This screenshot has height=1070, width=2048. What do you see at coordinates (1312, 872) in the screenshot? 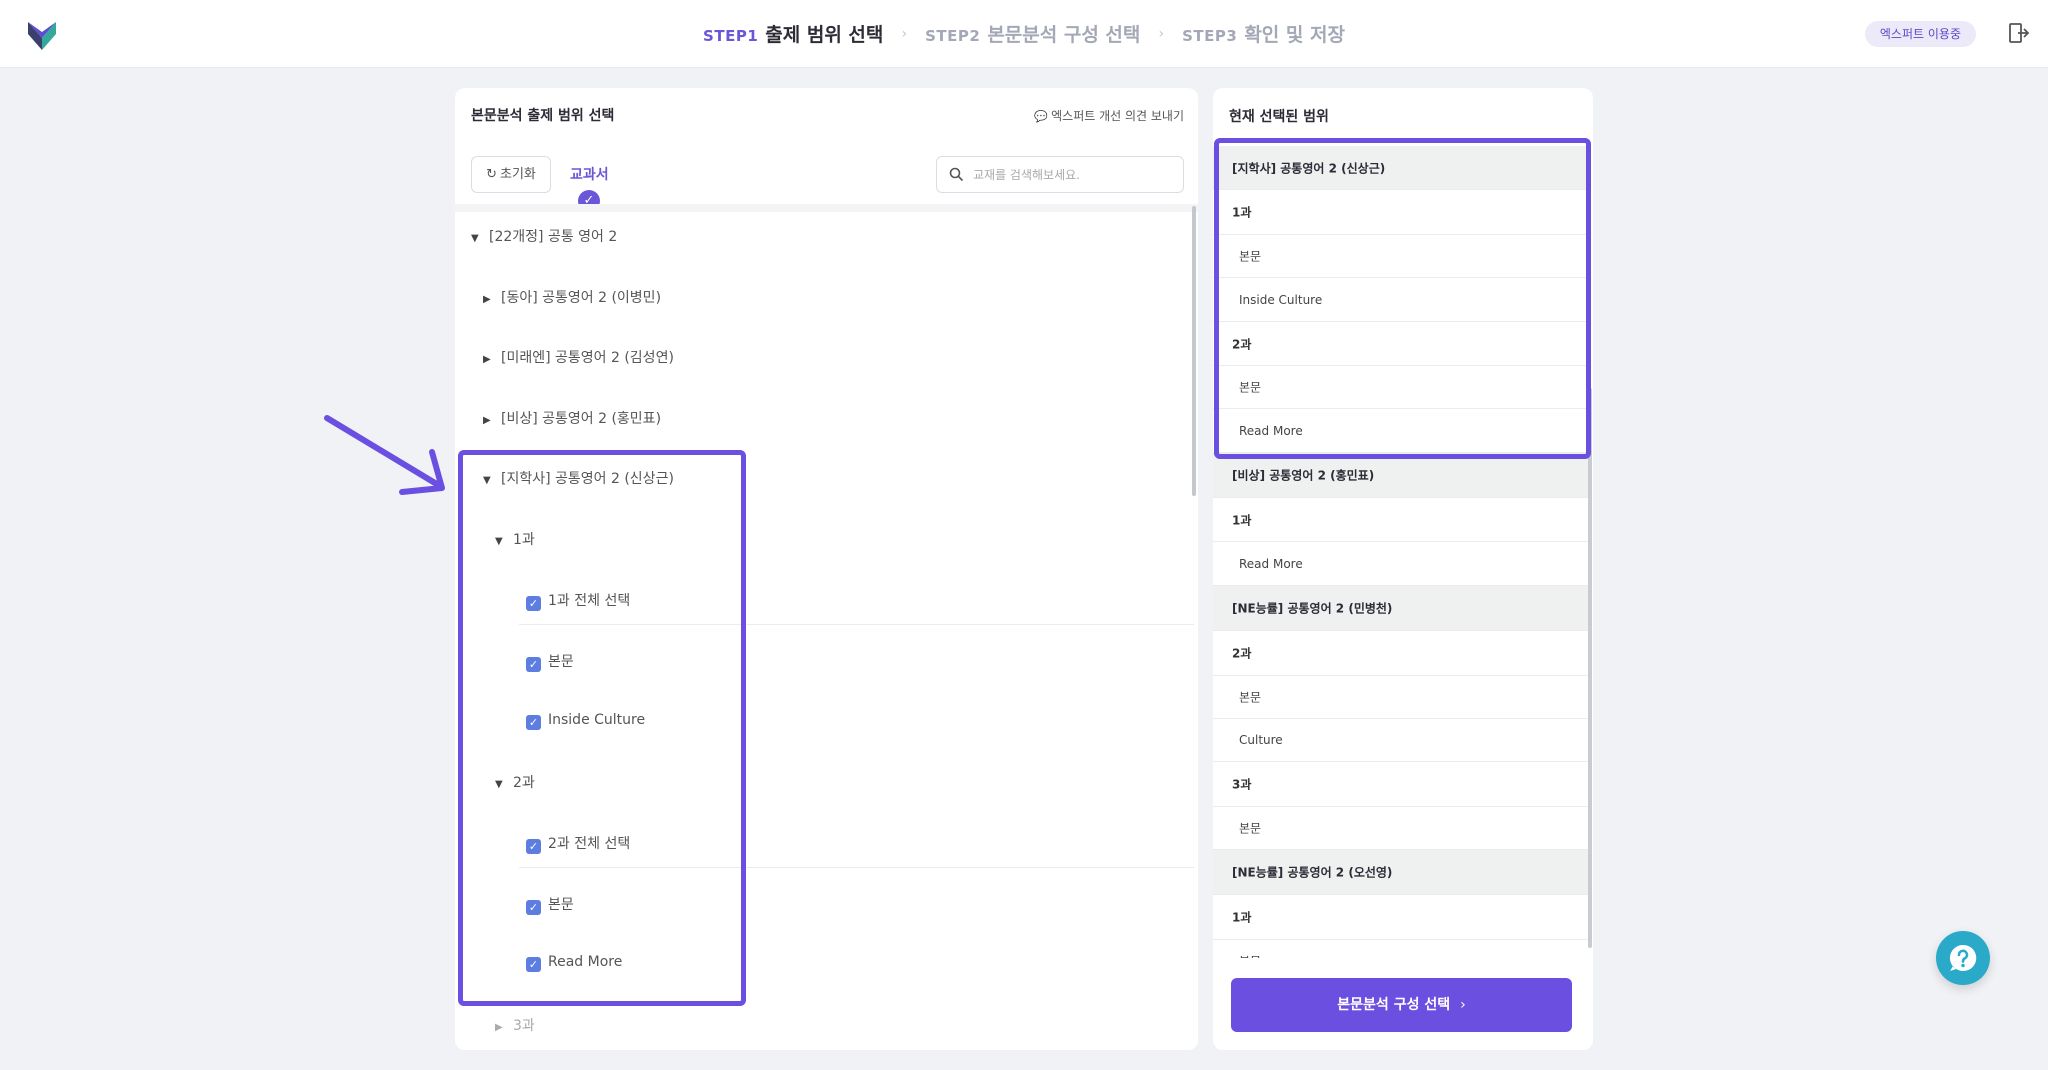
I see `selected-book-label: [NE능률] 공통영어 2 (오선영)` at bounding box center [1312, 872].